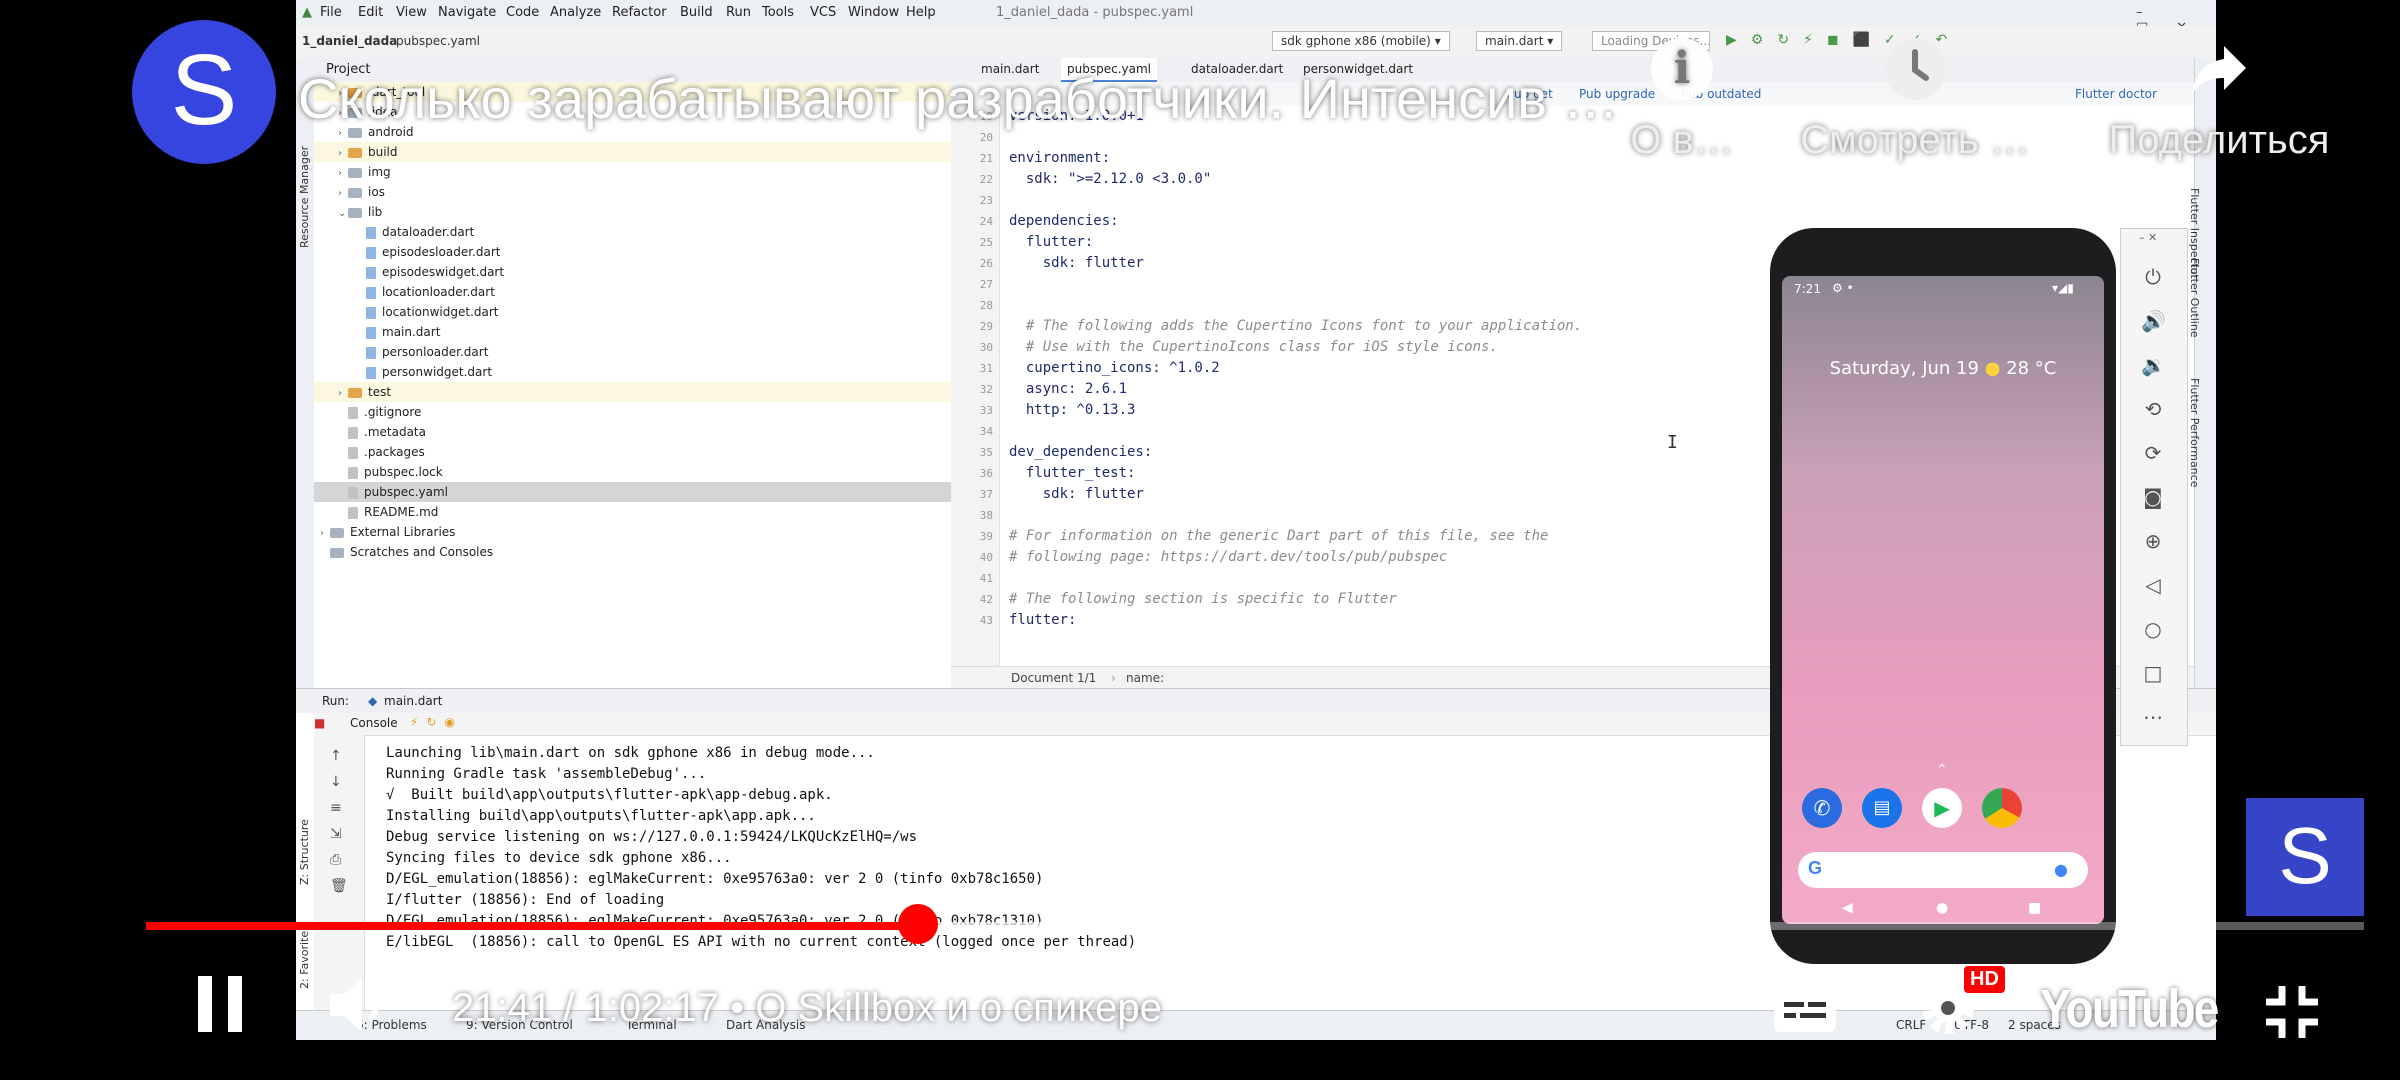 This screenshot has height=1080, width=2400. I want to click on camera-icon: ◙, so click(2153, 497).